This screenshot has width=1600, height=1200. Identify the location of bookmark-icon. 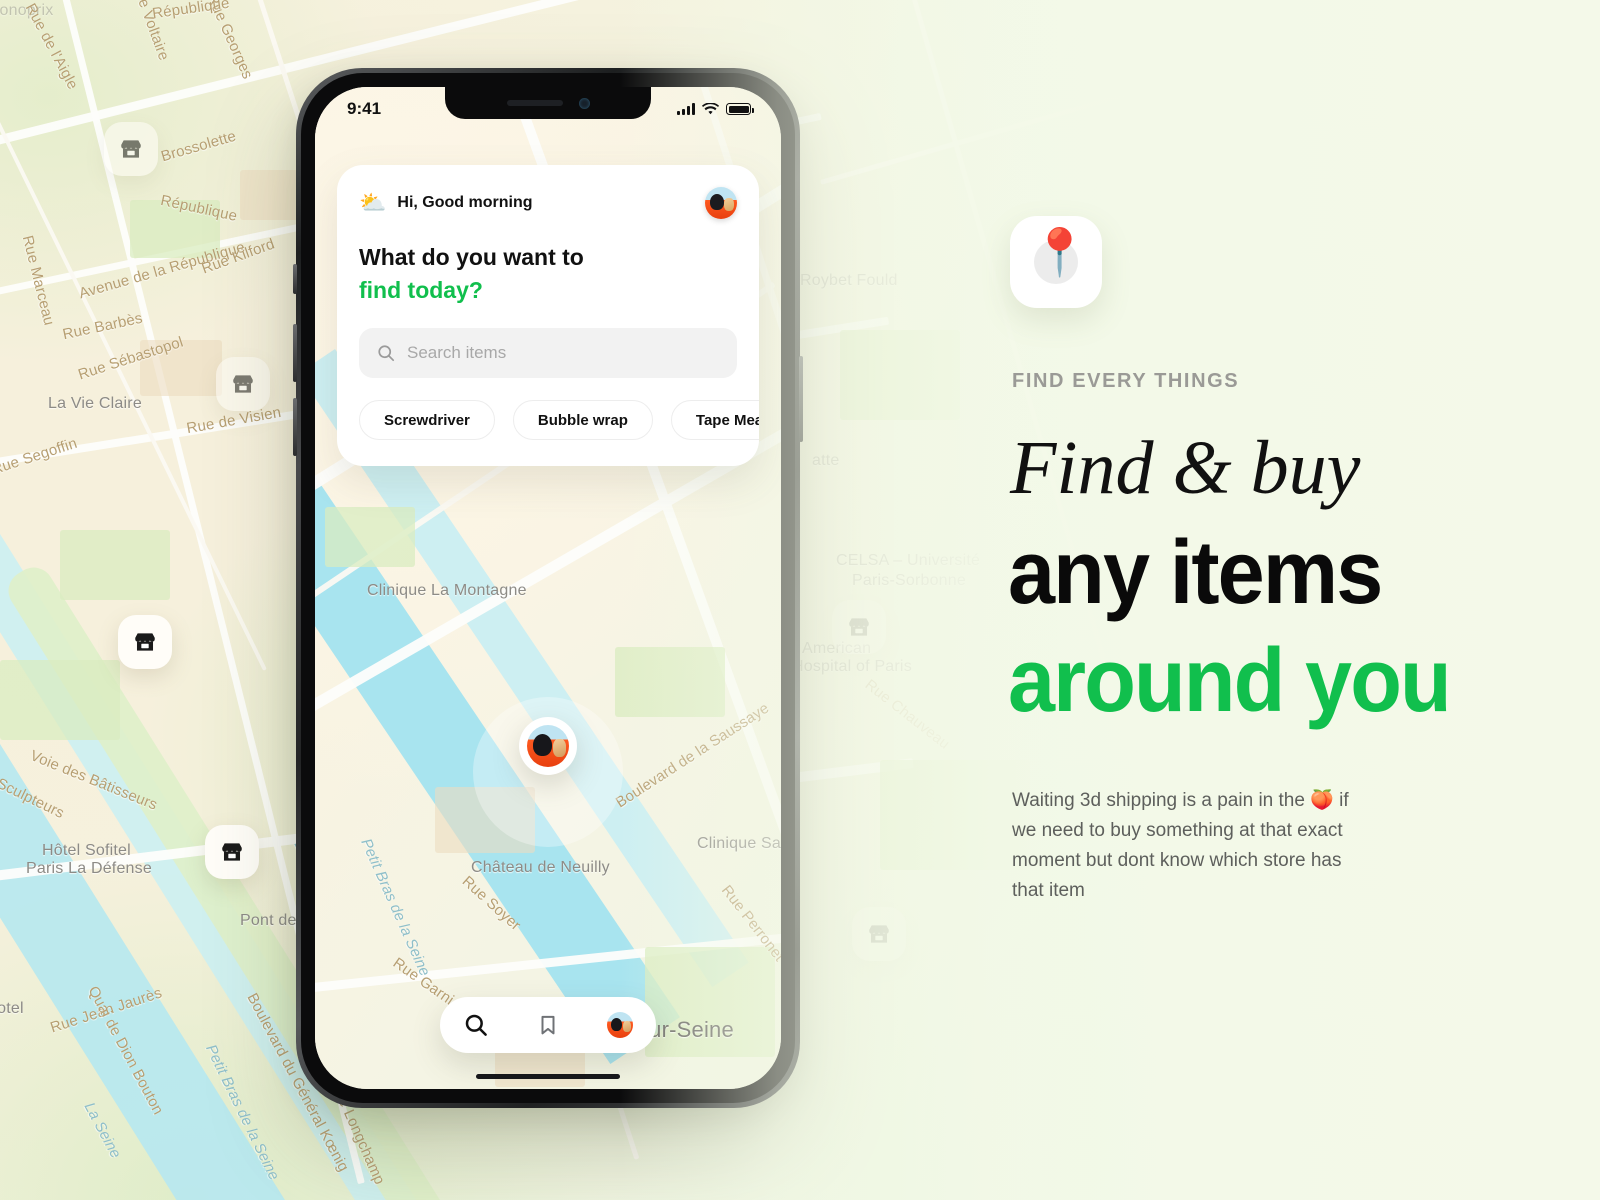
(548, 1025).